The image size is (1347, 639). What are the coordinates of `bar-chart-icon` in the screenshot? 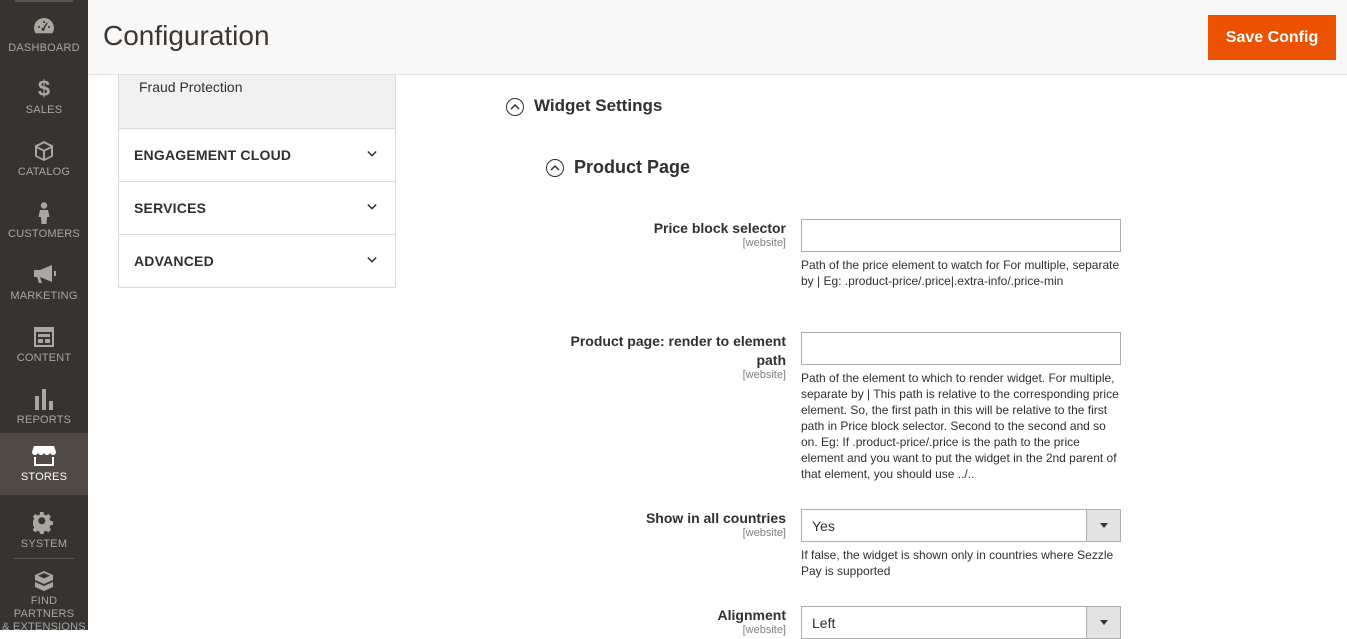 It's located at (44, 399).